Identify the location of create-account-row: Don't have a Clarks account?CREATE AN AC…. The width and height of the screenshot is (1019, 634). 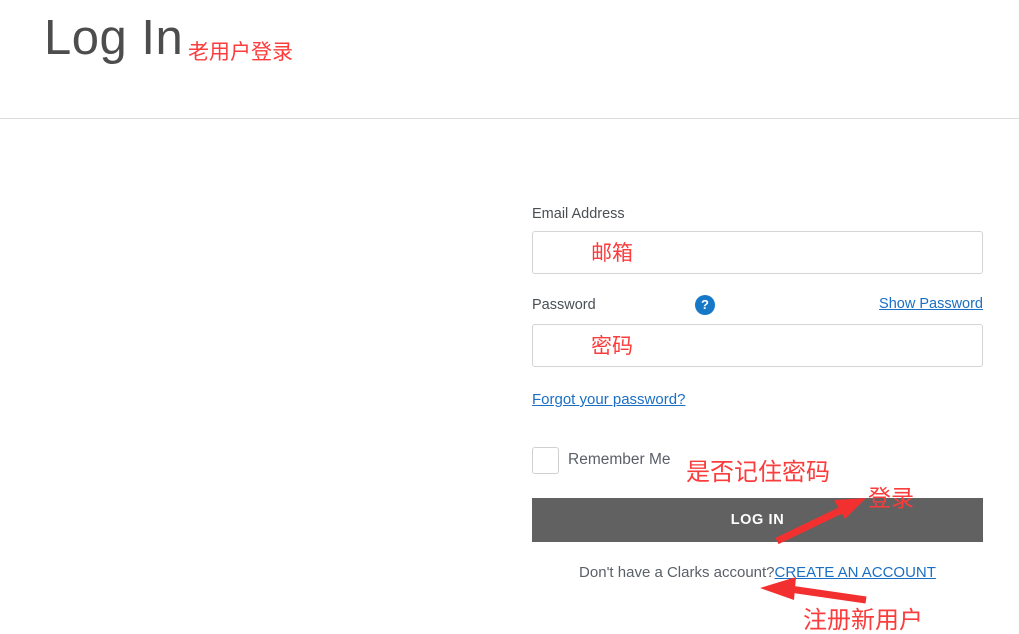
(757, 572).